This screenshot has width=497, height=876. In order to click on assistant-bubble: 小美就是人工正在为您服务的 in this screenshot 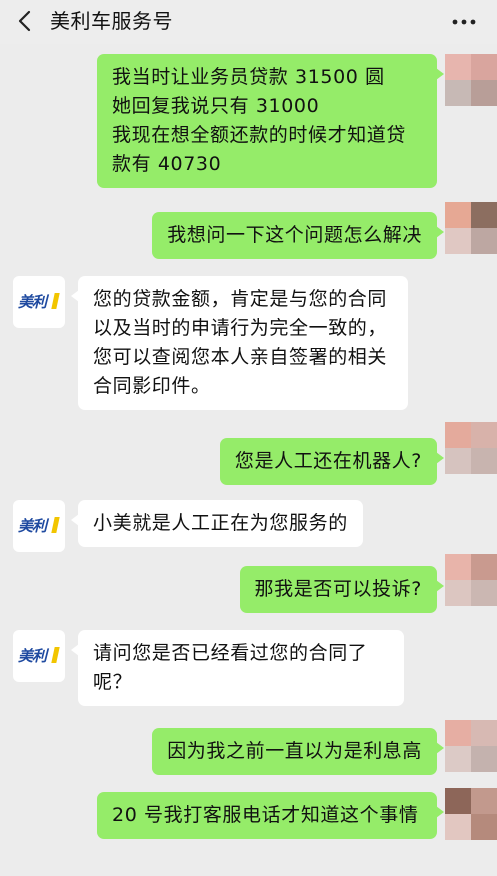, I will do `click(220, 523)`.